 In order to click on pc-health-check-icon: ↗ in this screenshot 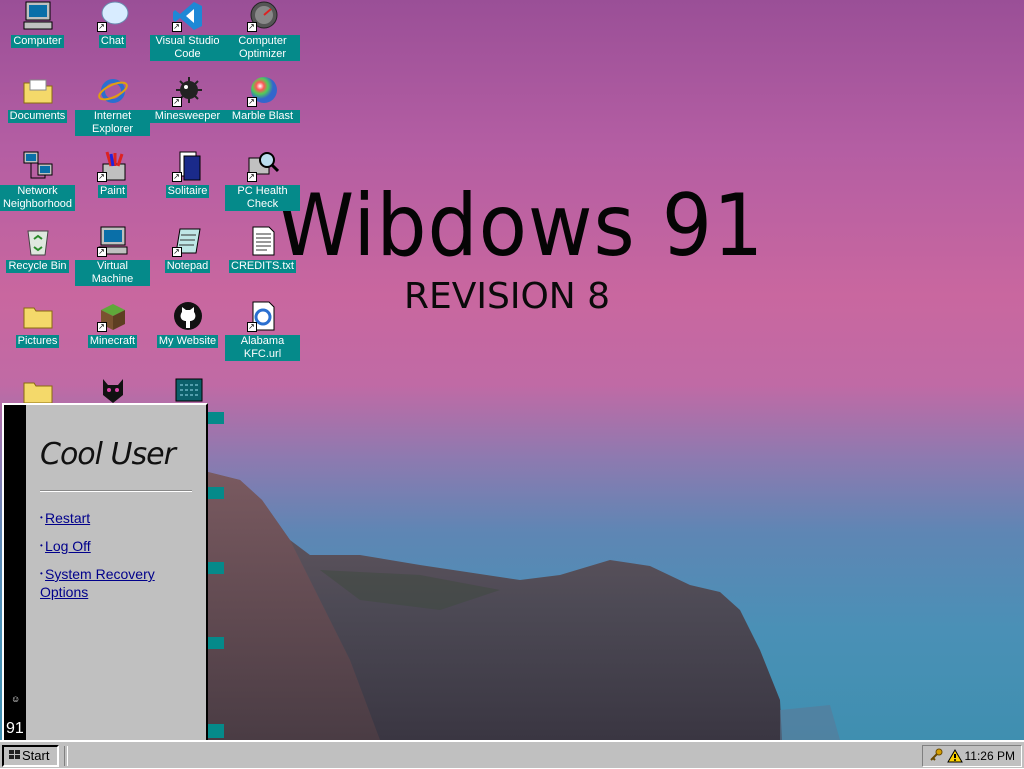, I will do `click(262, 166)`.